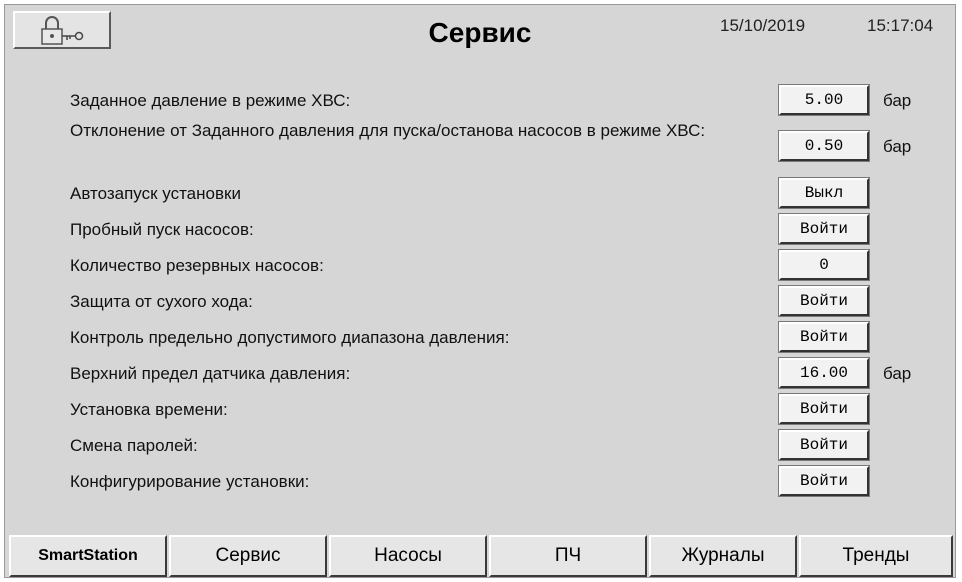 This screenshot has width=962, height=582. What do you see at coordinates (190, 481) in the screenshot?
I see `setting-label: Конфигурирование установки:` at bounding box center [190, 481].